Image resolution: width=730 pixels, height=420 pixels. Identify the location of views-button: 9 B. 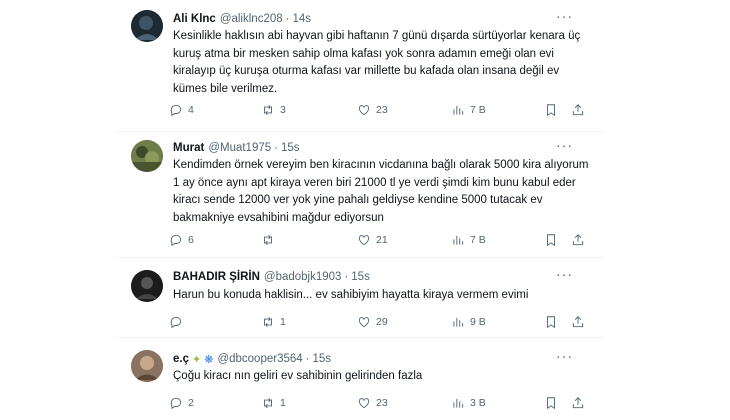
(468, 322).